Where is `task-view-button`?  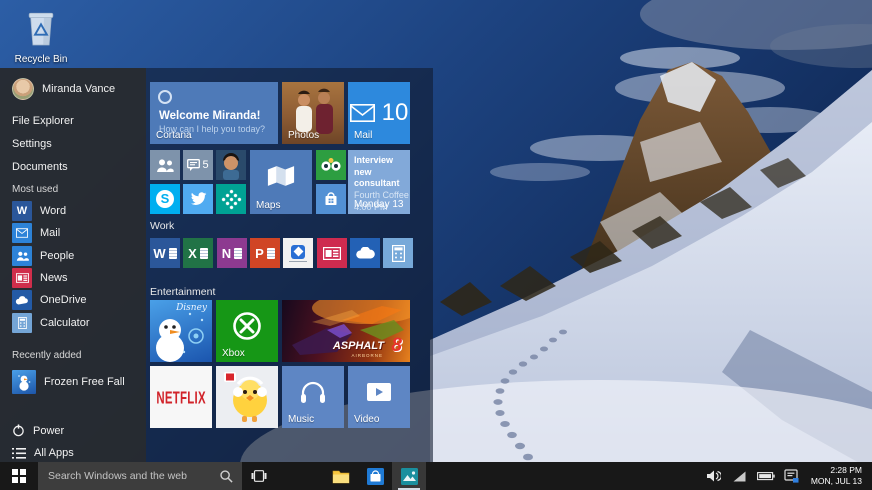 task-view-button is located at coordinates (259, 476).